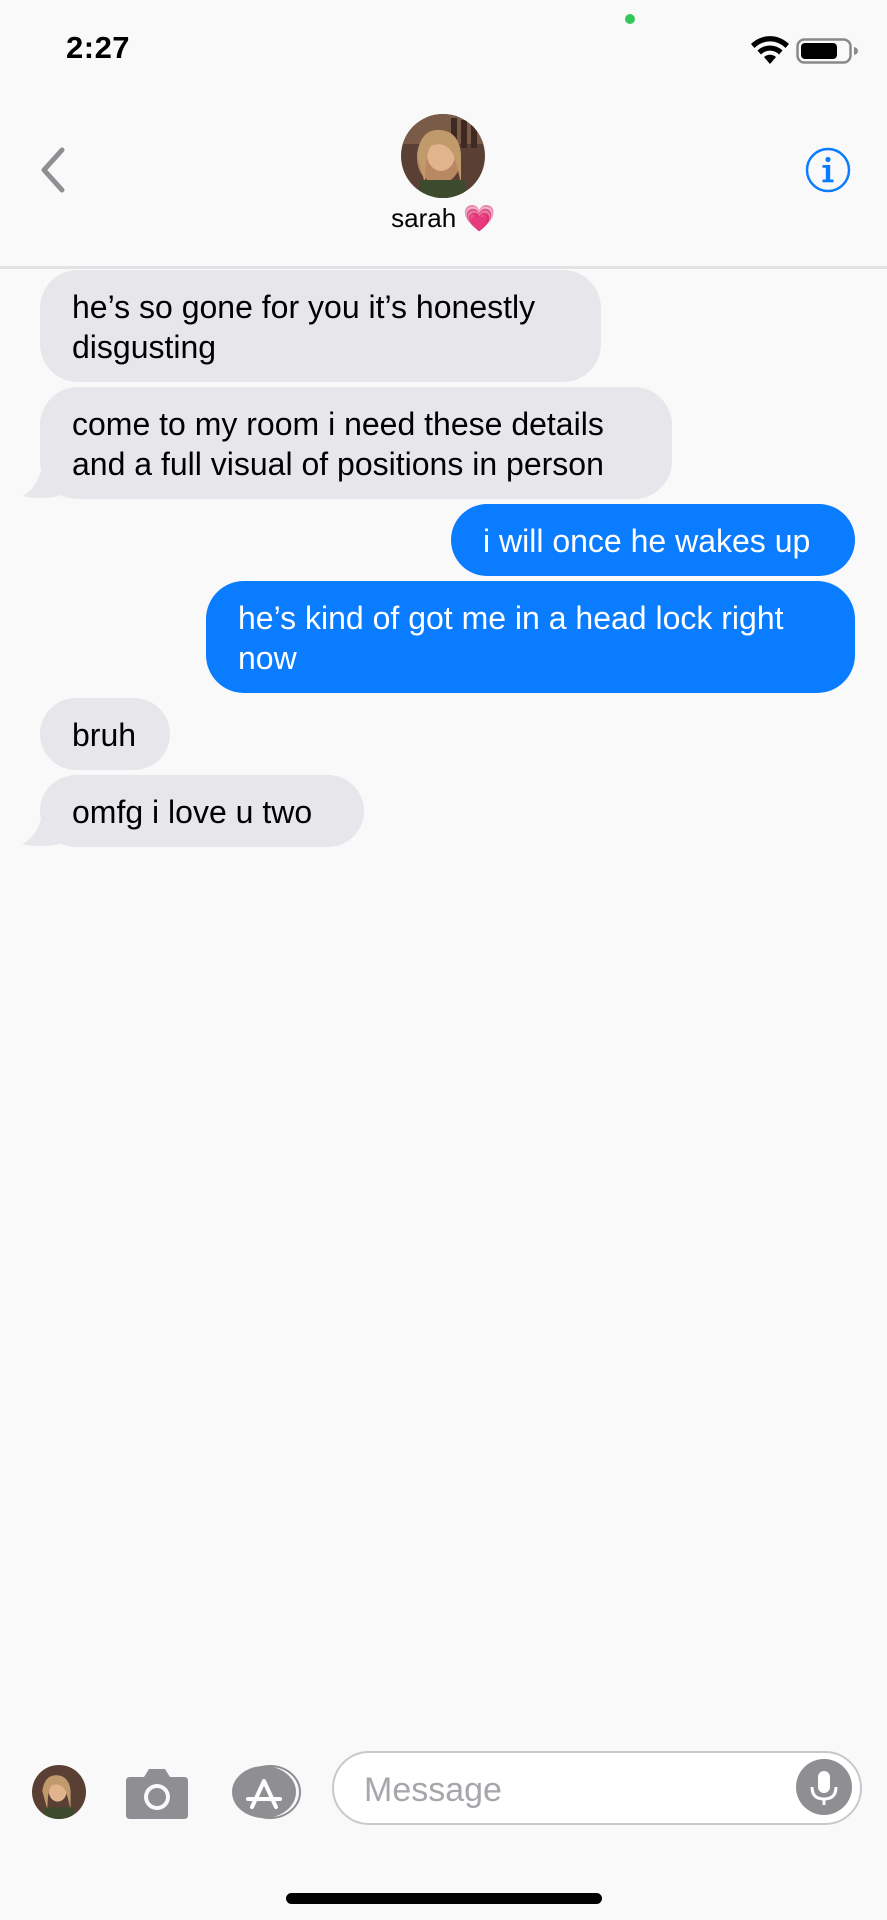 This screenshot has height=1920, width=887. Describe the element at coordinates (827, 51) in the screenshot. I see `battery-icon` at that location.